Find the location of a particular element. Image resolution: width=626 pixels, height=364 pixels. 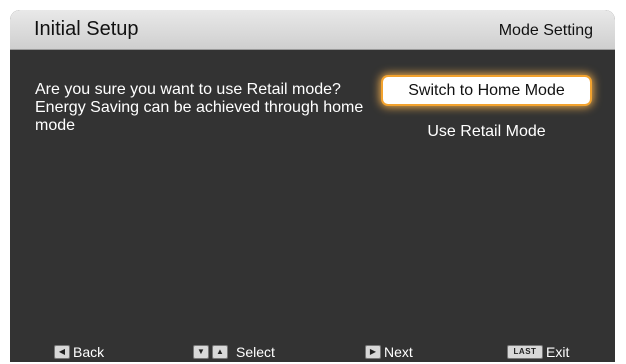

next-hint: ▶ Next is located at coordinates (389, 352).